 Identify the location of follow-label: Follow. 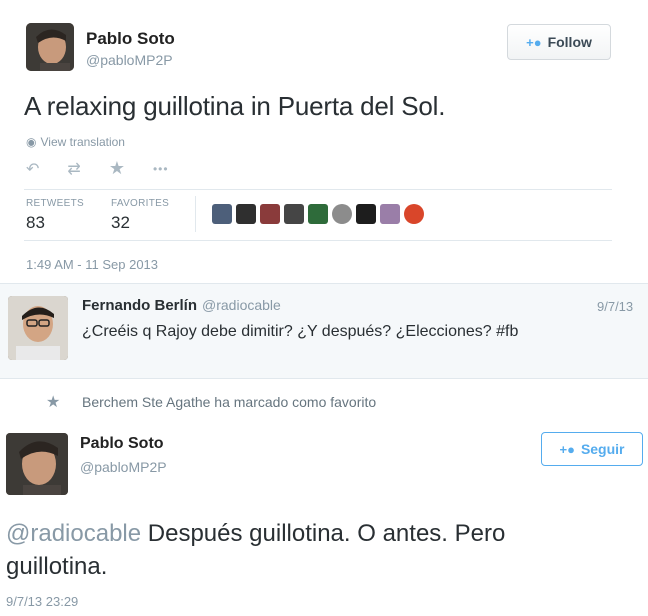
(569, 42).